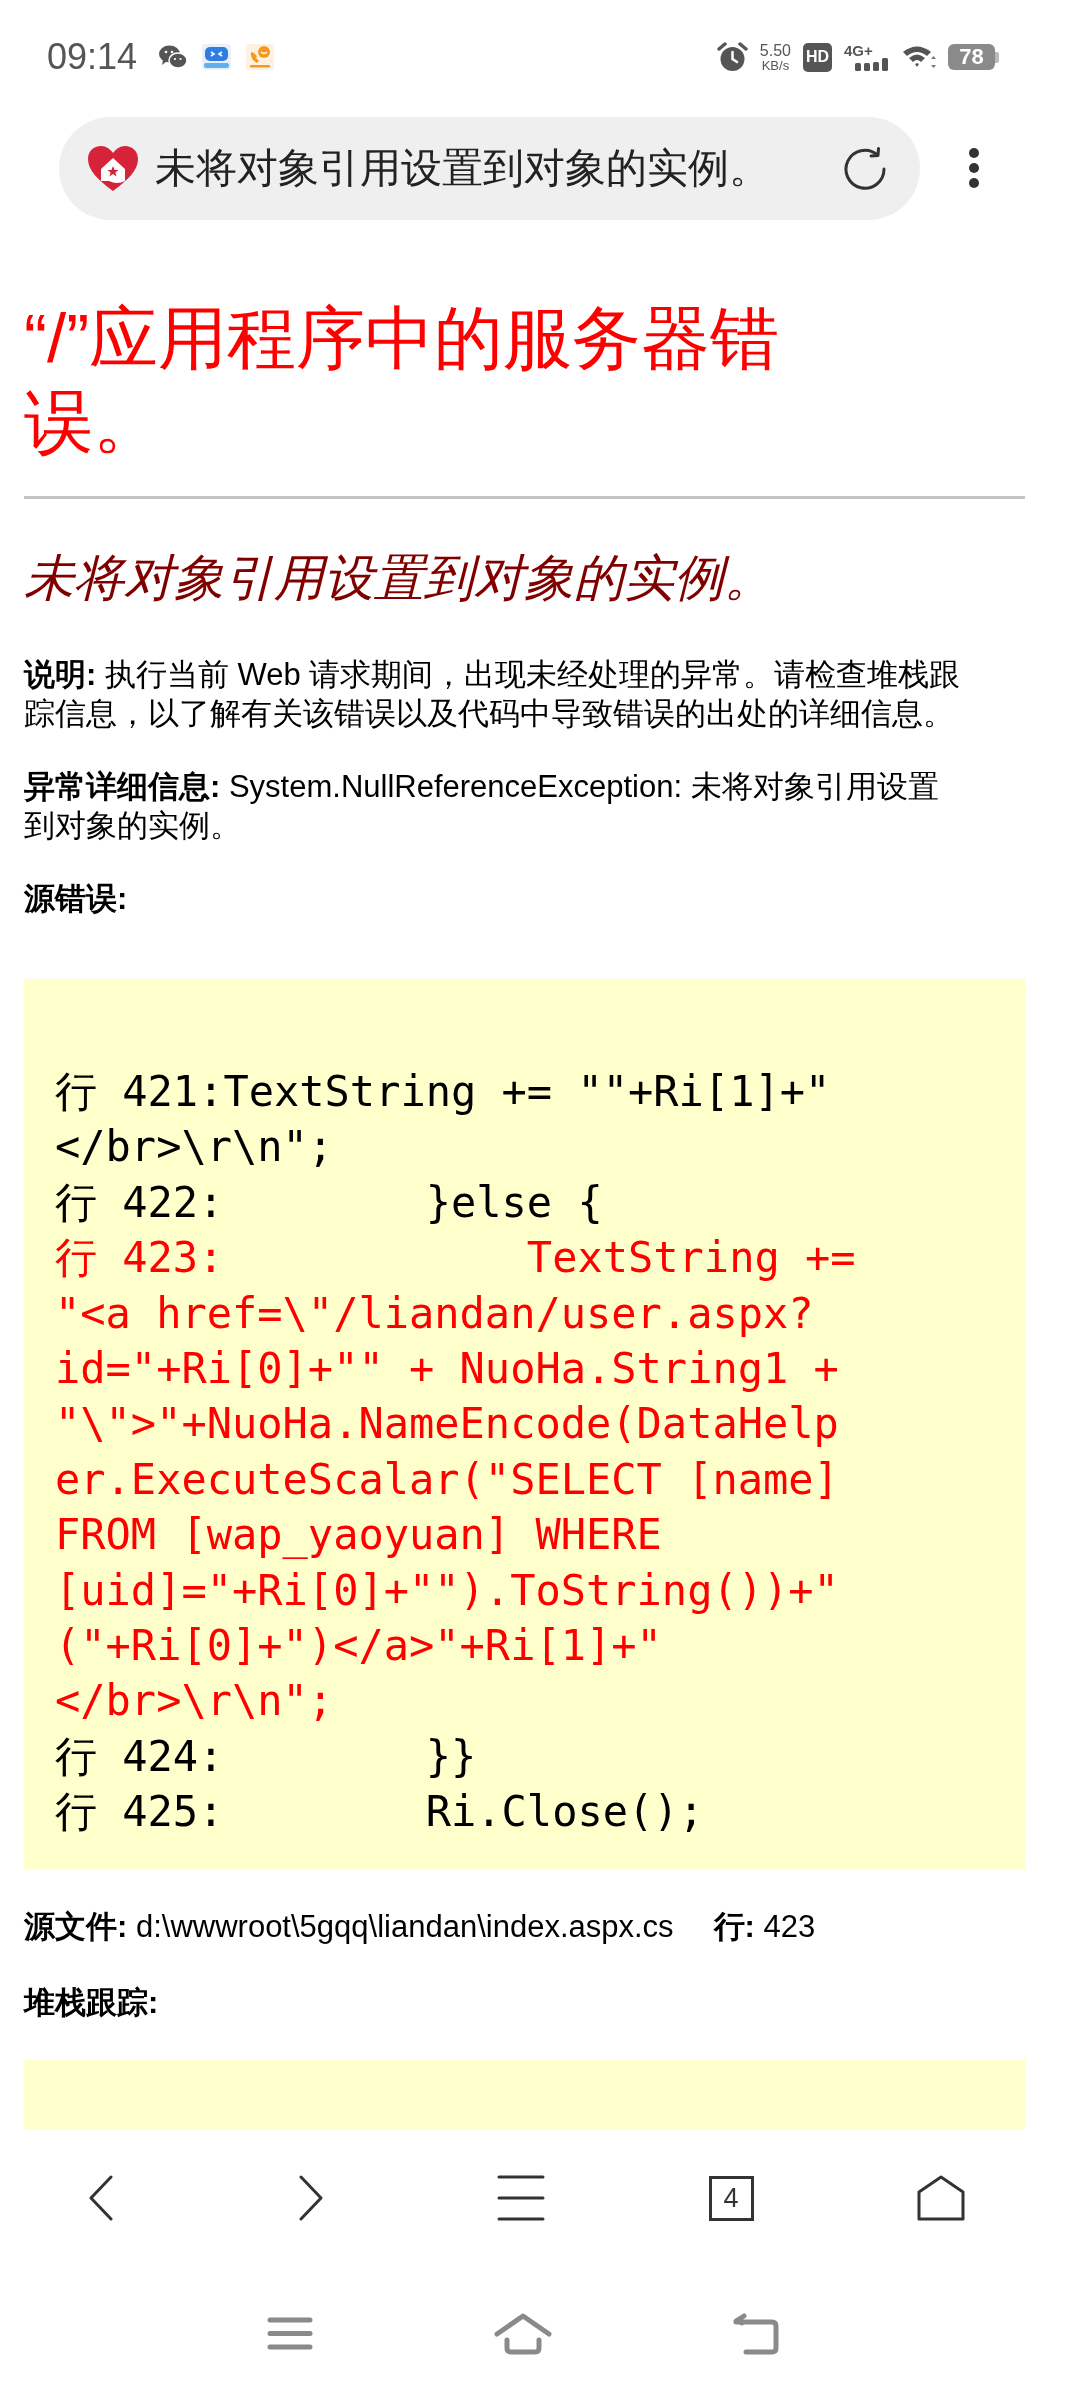  I want to click on tabs-button: 4, so click(731, 2198).